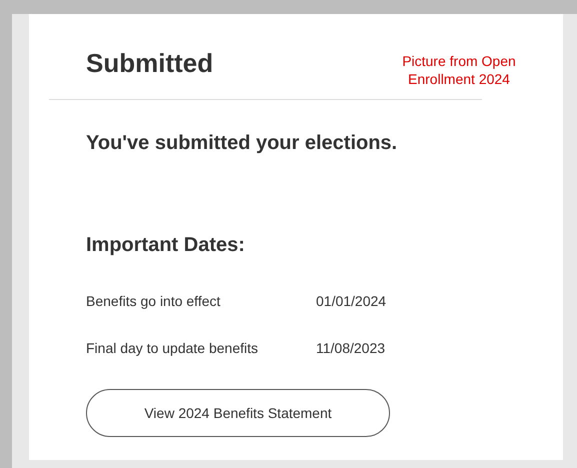 Image resolution: width=577 pixels, height=468 pixels. What do you see at coordinates (459, 70) in the screenshot?
I see `annotation-text: Picture from Open Enrollment 2024` at bounding box center [459, 70].